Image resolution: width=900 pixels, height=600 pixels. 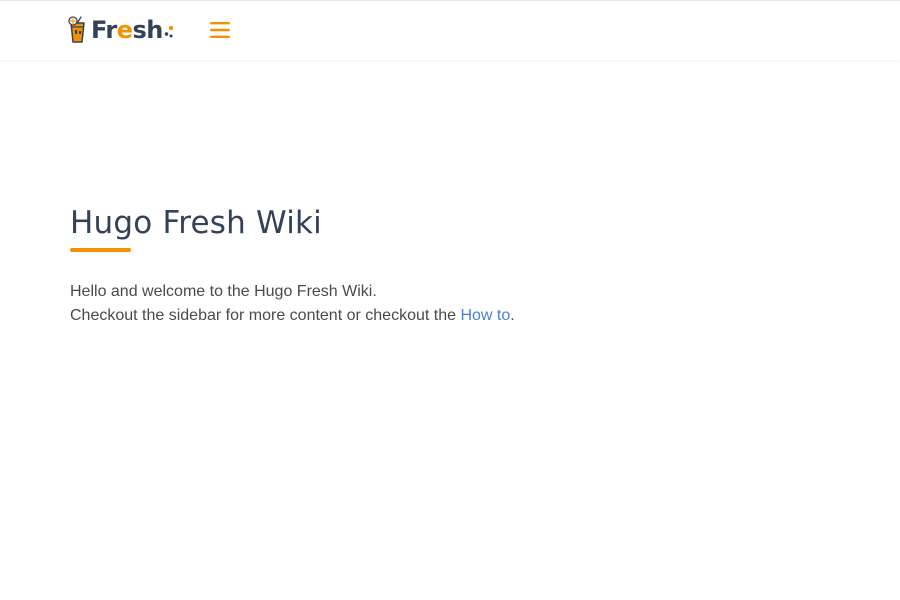 What do you see at coordinates (450, 0) in the screenshot?
I see `navbar-top-border` at bounding box center [450, 0].